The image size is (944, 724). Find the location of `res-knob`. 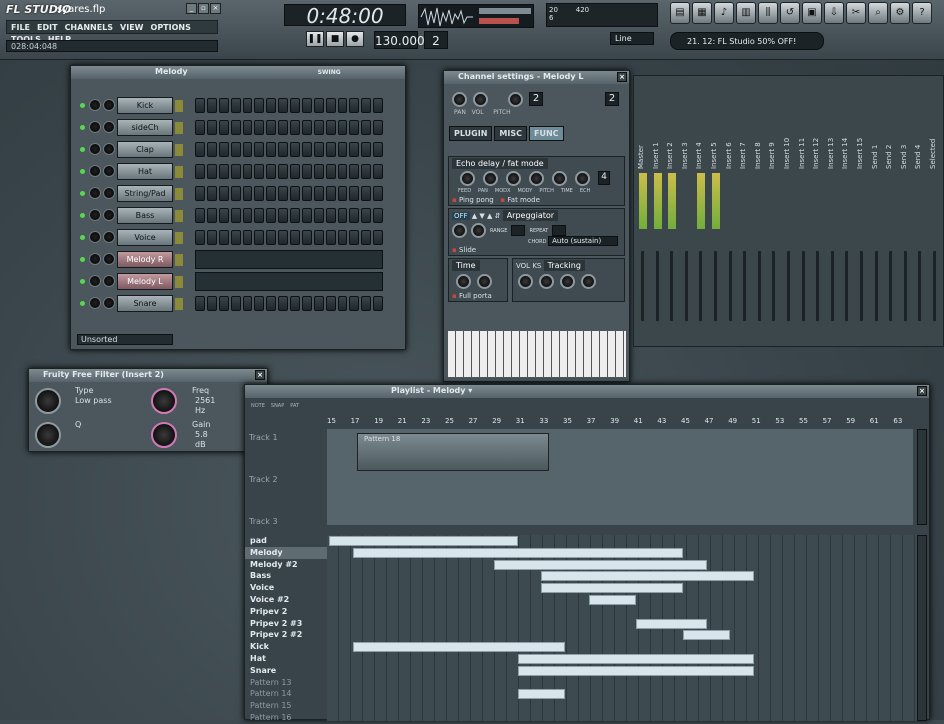

res-knob is located at coordinates (525, 281).